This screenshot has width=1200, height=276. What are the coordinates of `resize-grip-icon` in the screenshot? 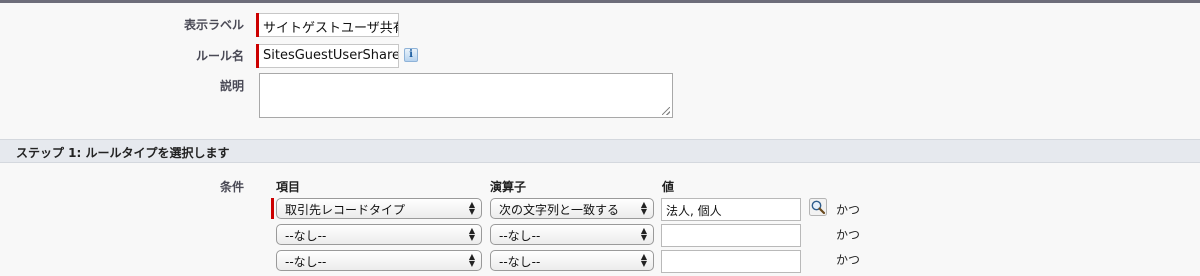 It's located at (666, 111).